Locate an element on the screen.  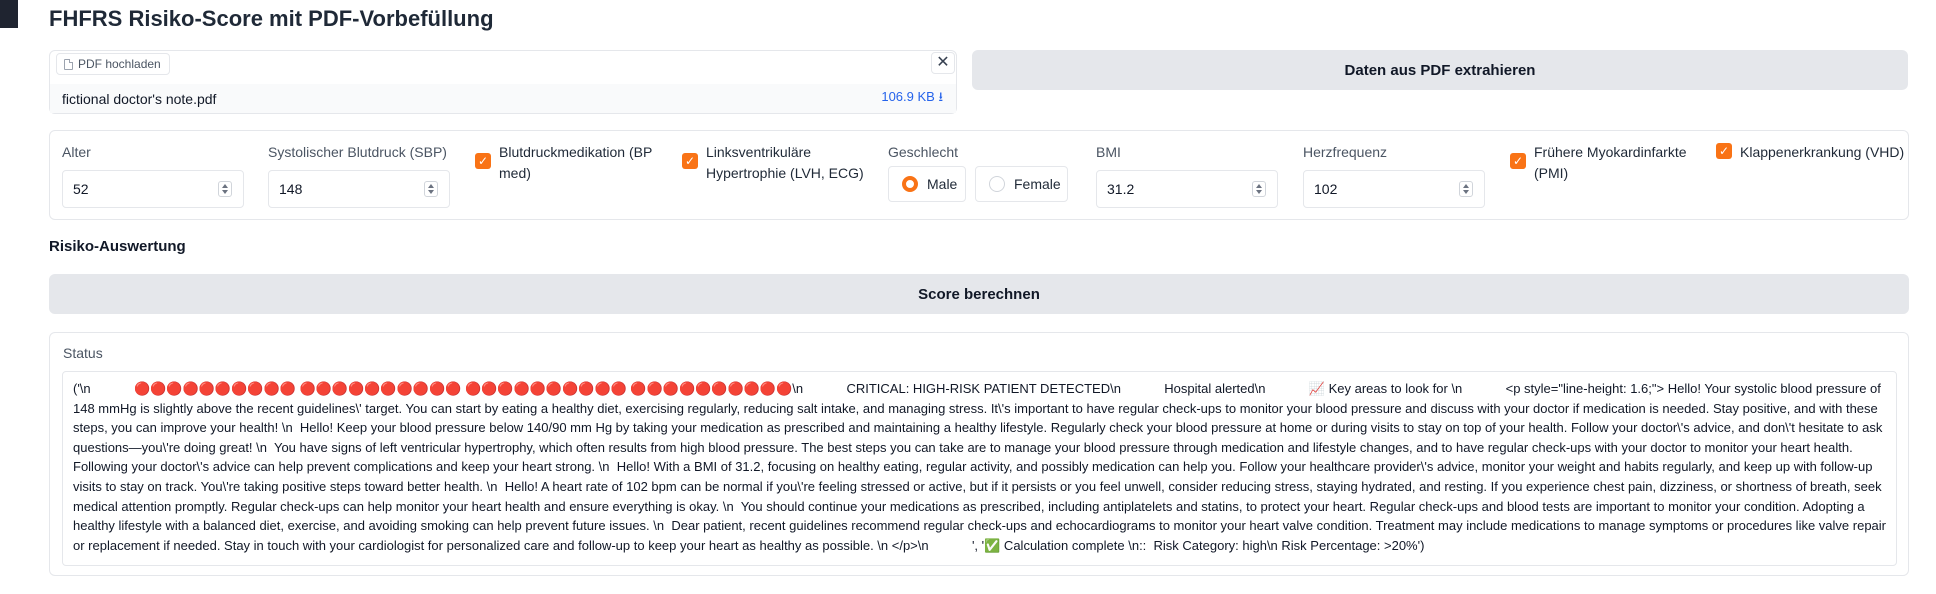
pmi-label: Frühere Myokardinfarkte (PMI) is located at coordinates (1610, 162).